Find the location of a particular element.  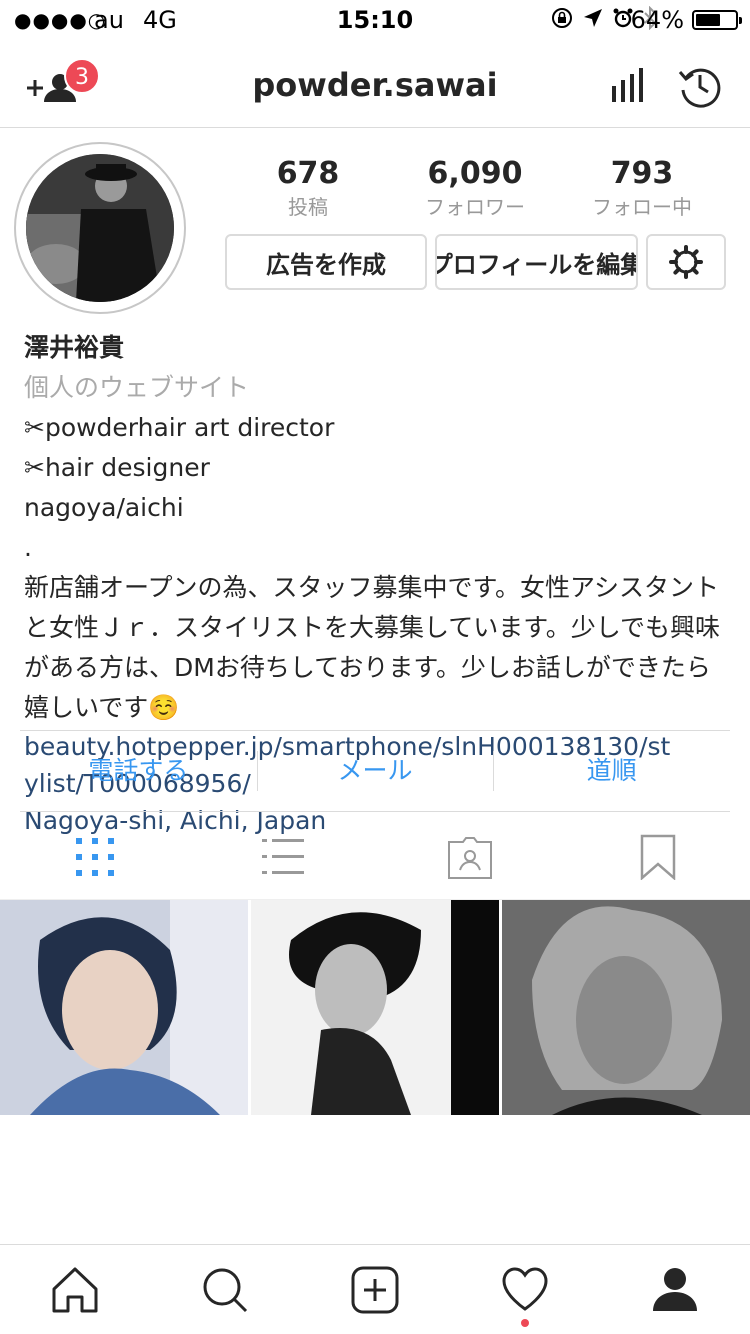

posts-label: 投稿 is located at coordinates (308, 207).